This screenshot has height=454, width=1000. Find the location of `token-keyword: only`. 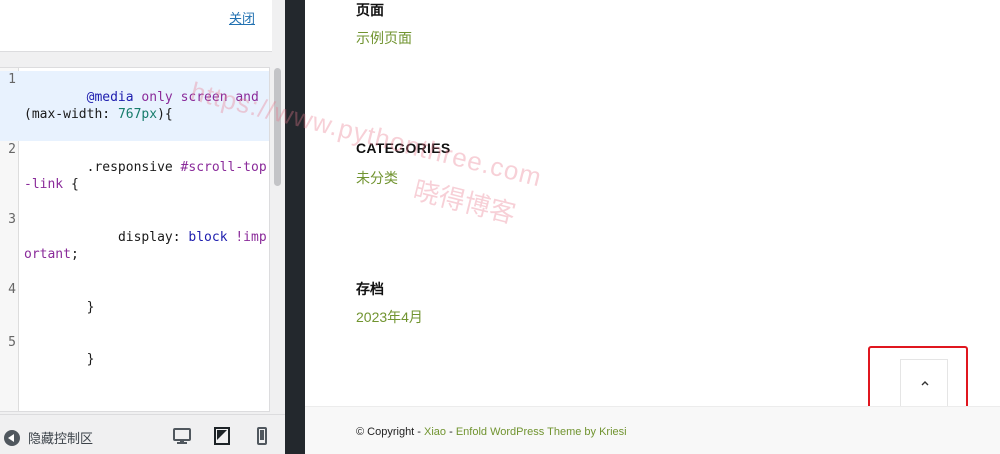

token-keyword: only is located at coordinates (157, 97).